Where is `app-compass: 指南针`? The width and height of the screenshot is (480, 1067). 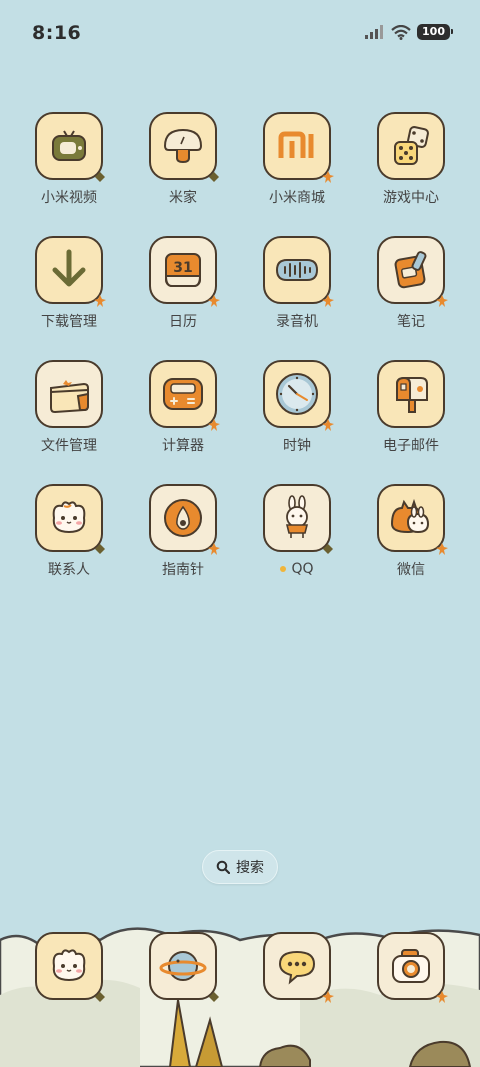
app-compass: 指南针 is located at coordinates (183, 531).